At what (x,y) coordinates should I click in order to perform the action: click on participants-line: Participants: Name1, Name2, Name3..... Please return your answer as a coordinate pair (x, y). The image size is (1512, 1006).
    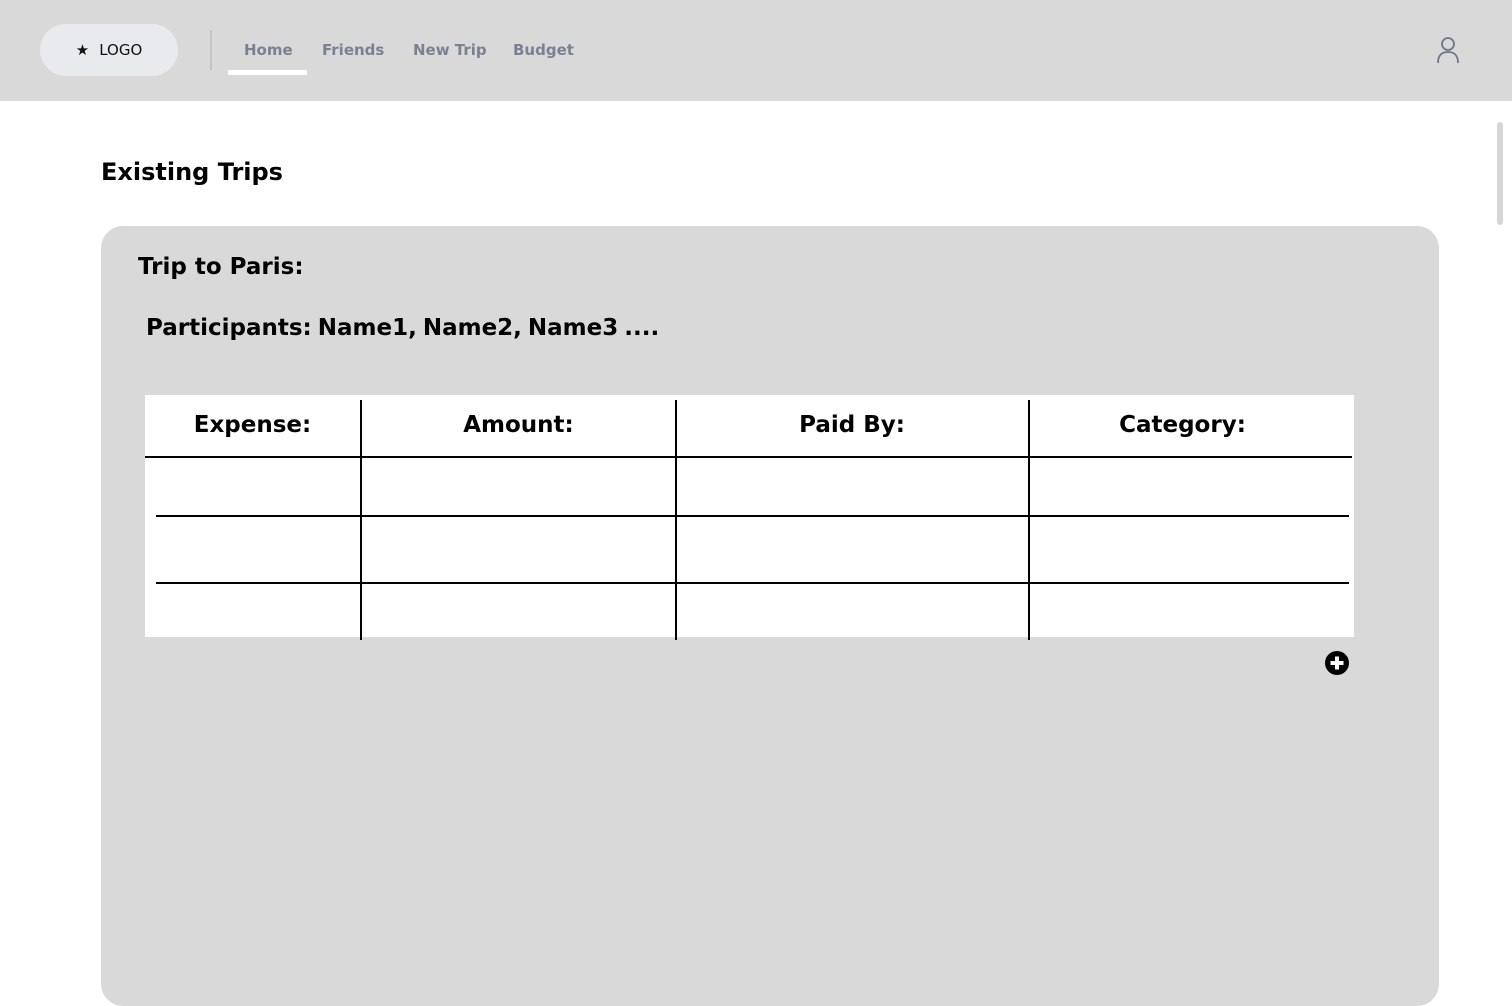
    Looking at the image, I should click on (405, 328).